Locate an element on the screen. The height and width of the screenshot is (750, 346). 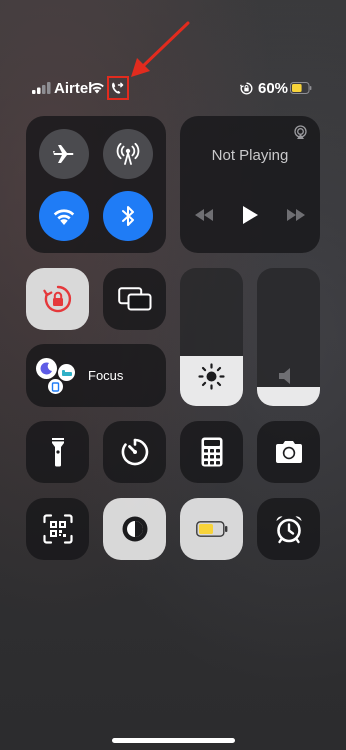
bluetooth-icon is located at coordinates (128, 216).